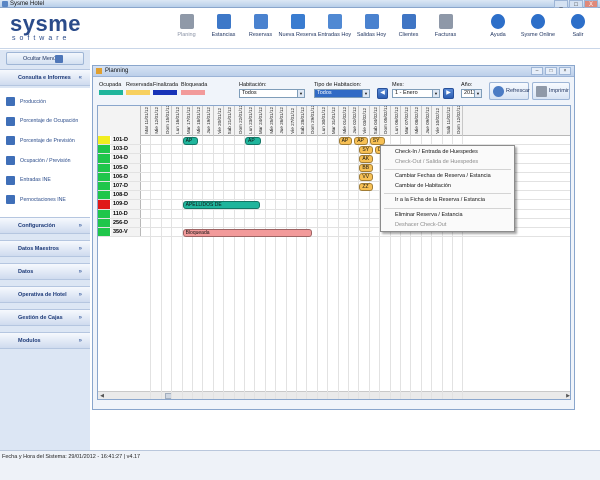 The width and height of the screenshot is (600, 480). What do you see at coordinates (178, 120) in the screenshot?
I see `date-label: Lun 16/01/12` at bounding box center [178, 120].